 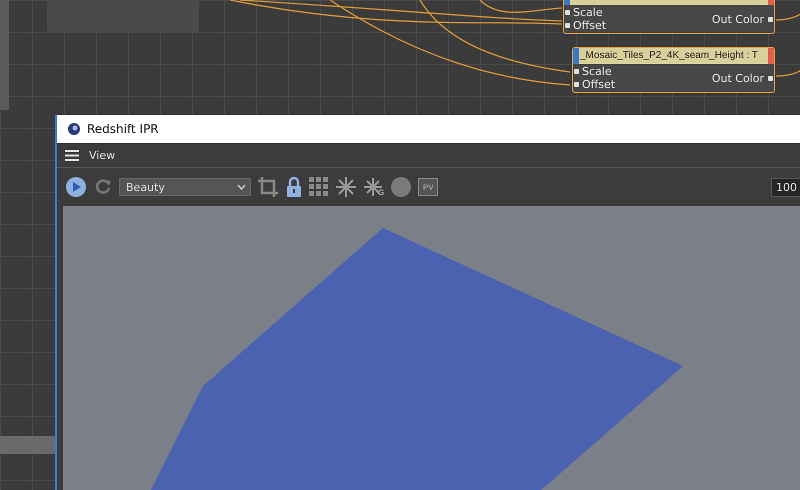 What do you see at coordinates (319, 187) in the screenshot?
I see `grid-icon` at bounding box center [319, 187].